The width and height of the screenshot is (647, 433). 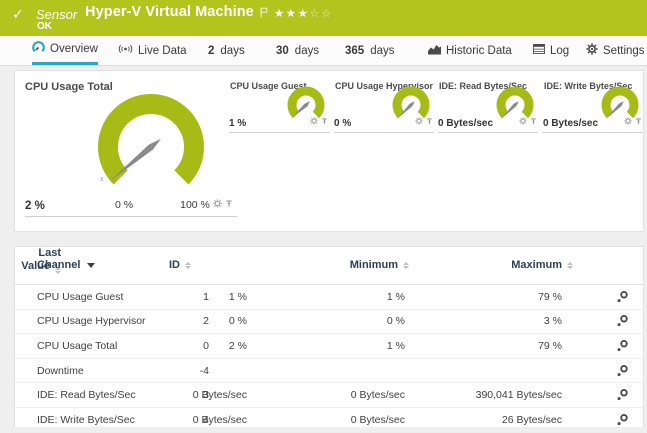 I want to click on broadcast-icon, so click(x=125, y=50).